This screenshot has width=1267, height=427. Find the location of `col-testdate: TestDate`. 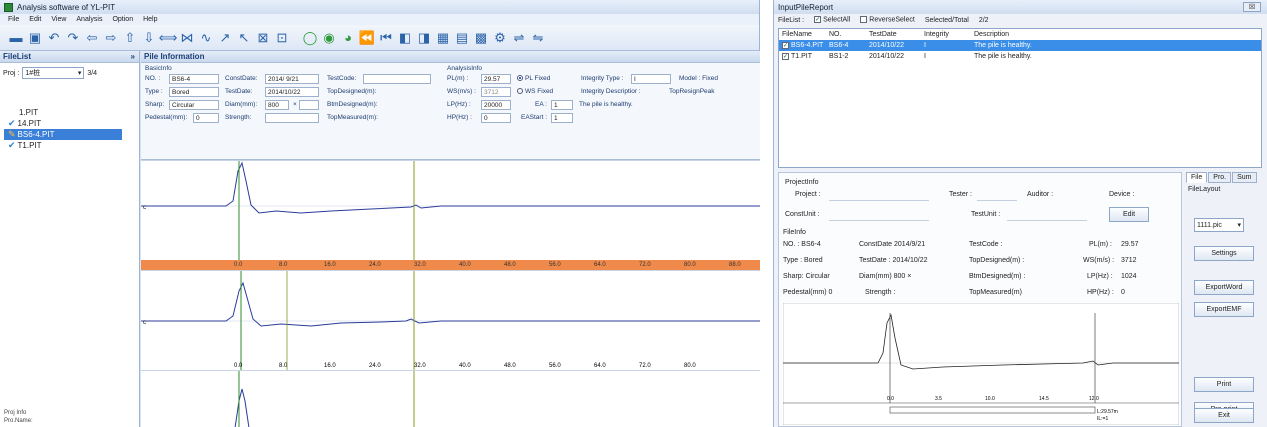

col-testdate: TestDate is located at coordinates (896, 34).